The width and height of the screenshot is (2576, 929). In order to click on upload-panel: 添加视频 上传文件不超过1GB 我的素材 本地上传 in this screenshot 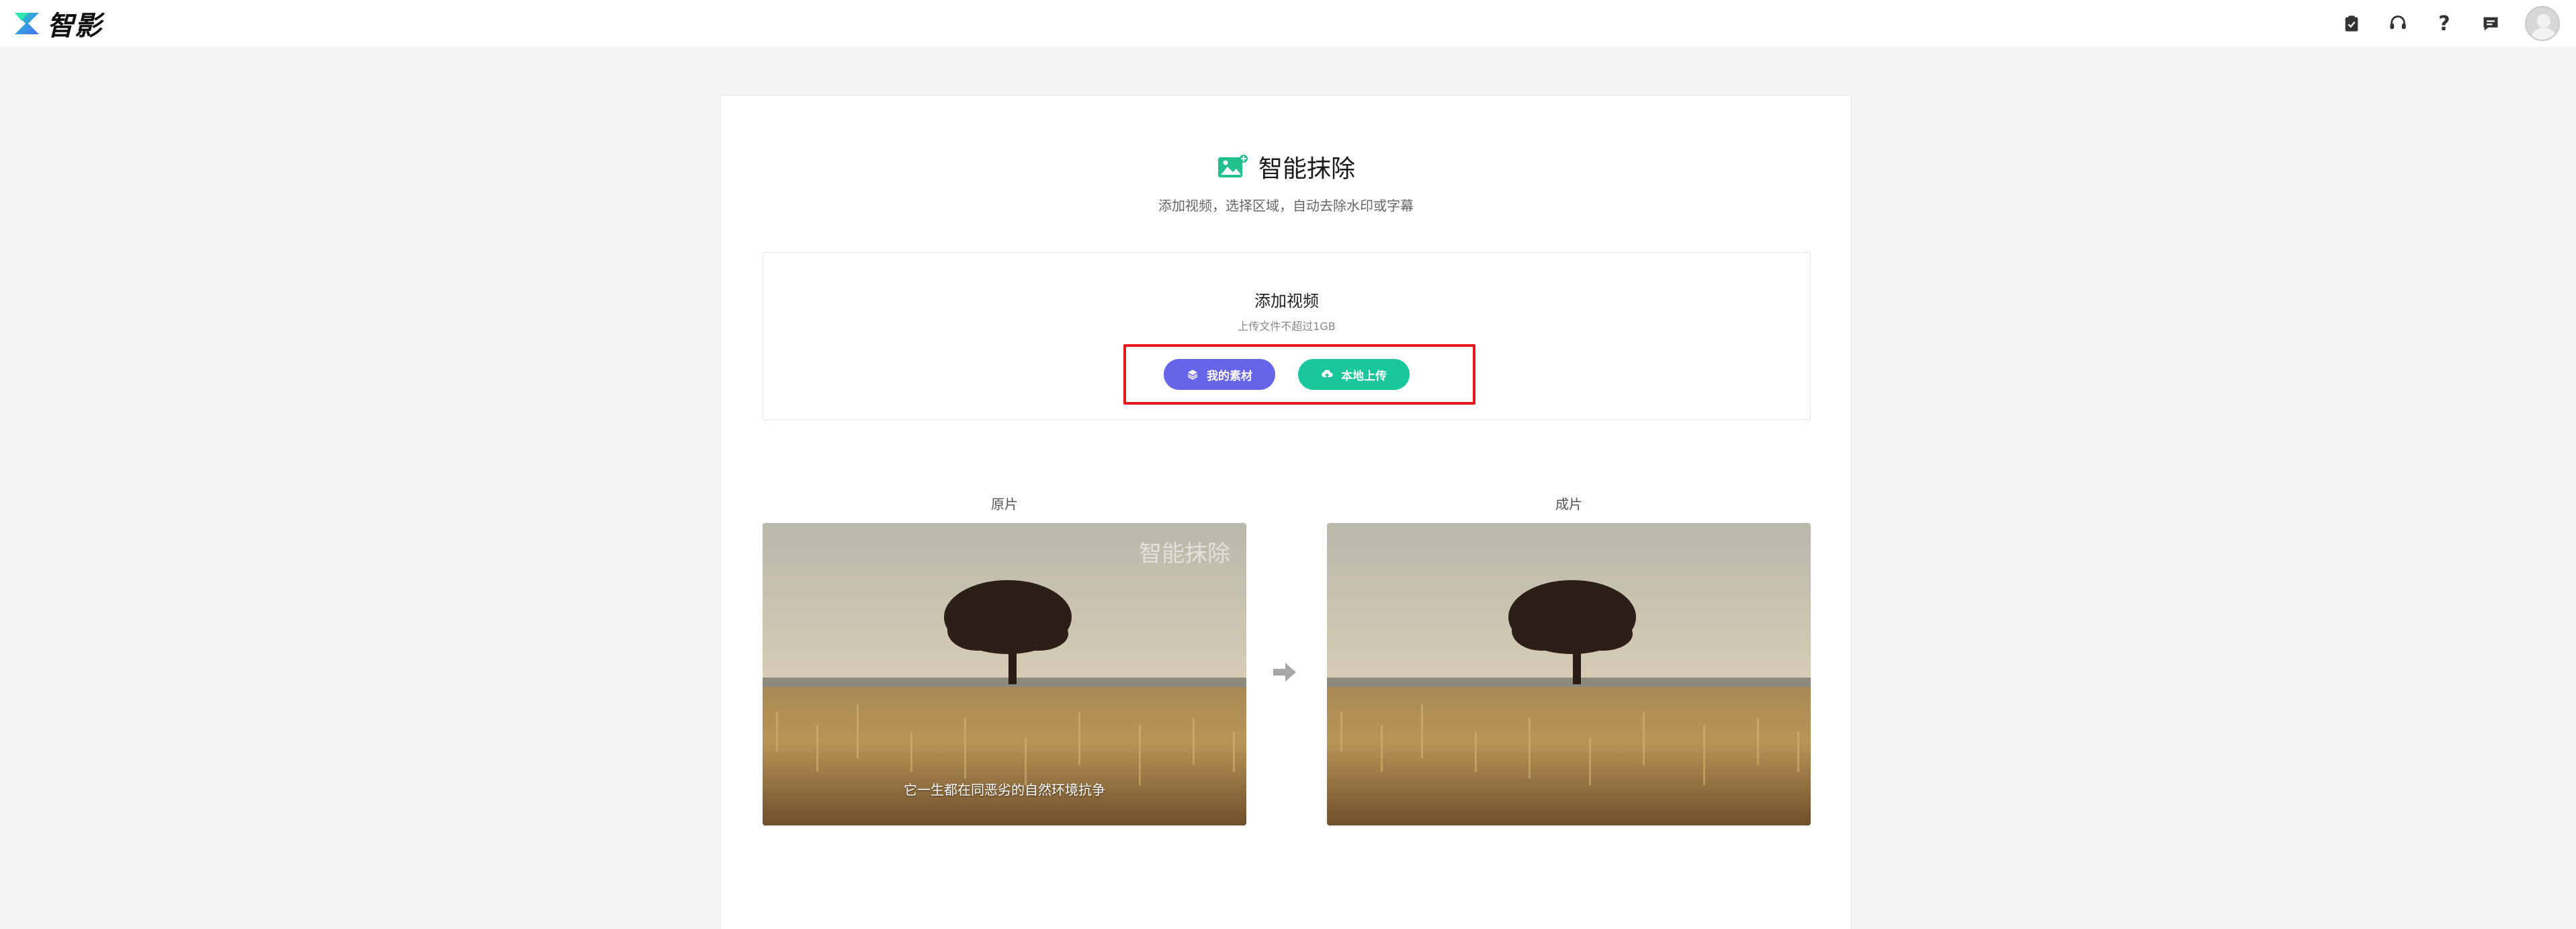, I will do `click(1287, 336)`.